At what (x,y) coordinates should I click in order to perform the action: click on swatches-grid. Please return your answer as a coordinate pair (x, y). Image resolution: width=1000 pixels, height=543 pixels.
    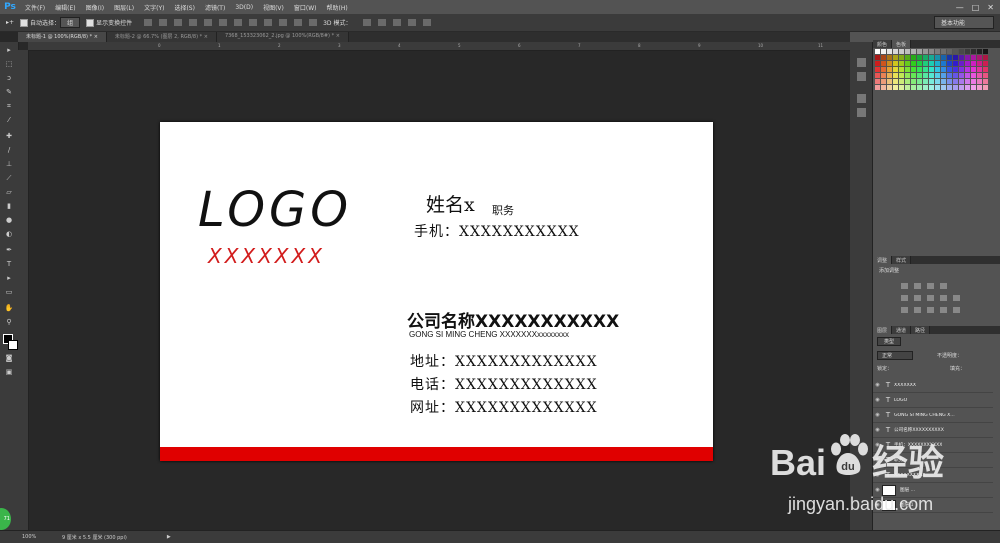
    Looking at the image, I should click on (935, 71).